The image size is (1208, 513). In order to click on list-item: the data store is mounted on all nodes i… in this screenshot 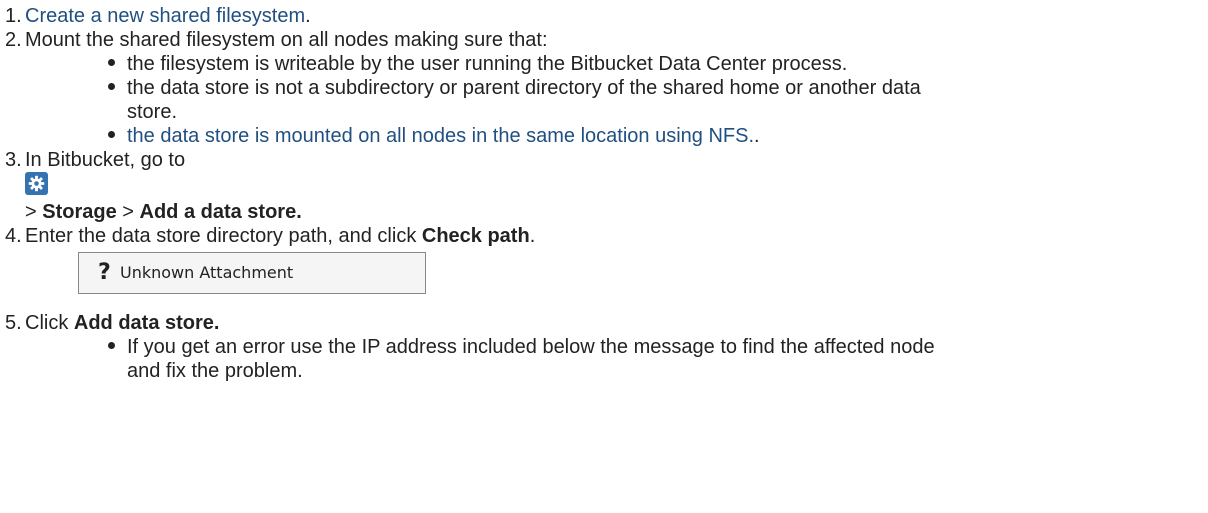, I will do `click(604, 136)`.